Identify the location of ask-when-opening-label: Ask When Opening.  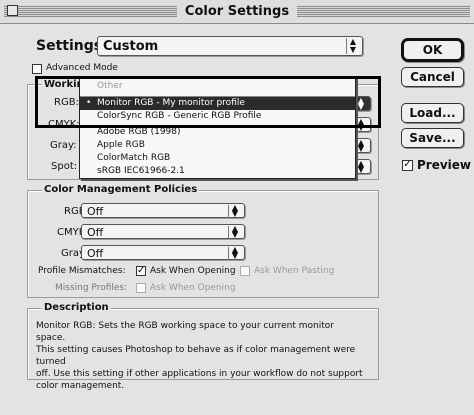
(193, 271).